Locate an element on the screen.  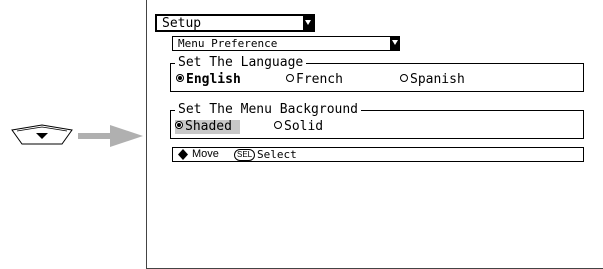
setup-label: Setup is located at coordinates (182, 23).